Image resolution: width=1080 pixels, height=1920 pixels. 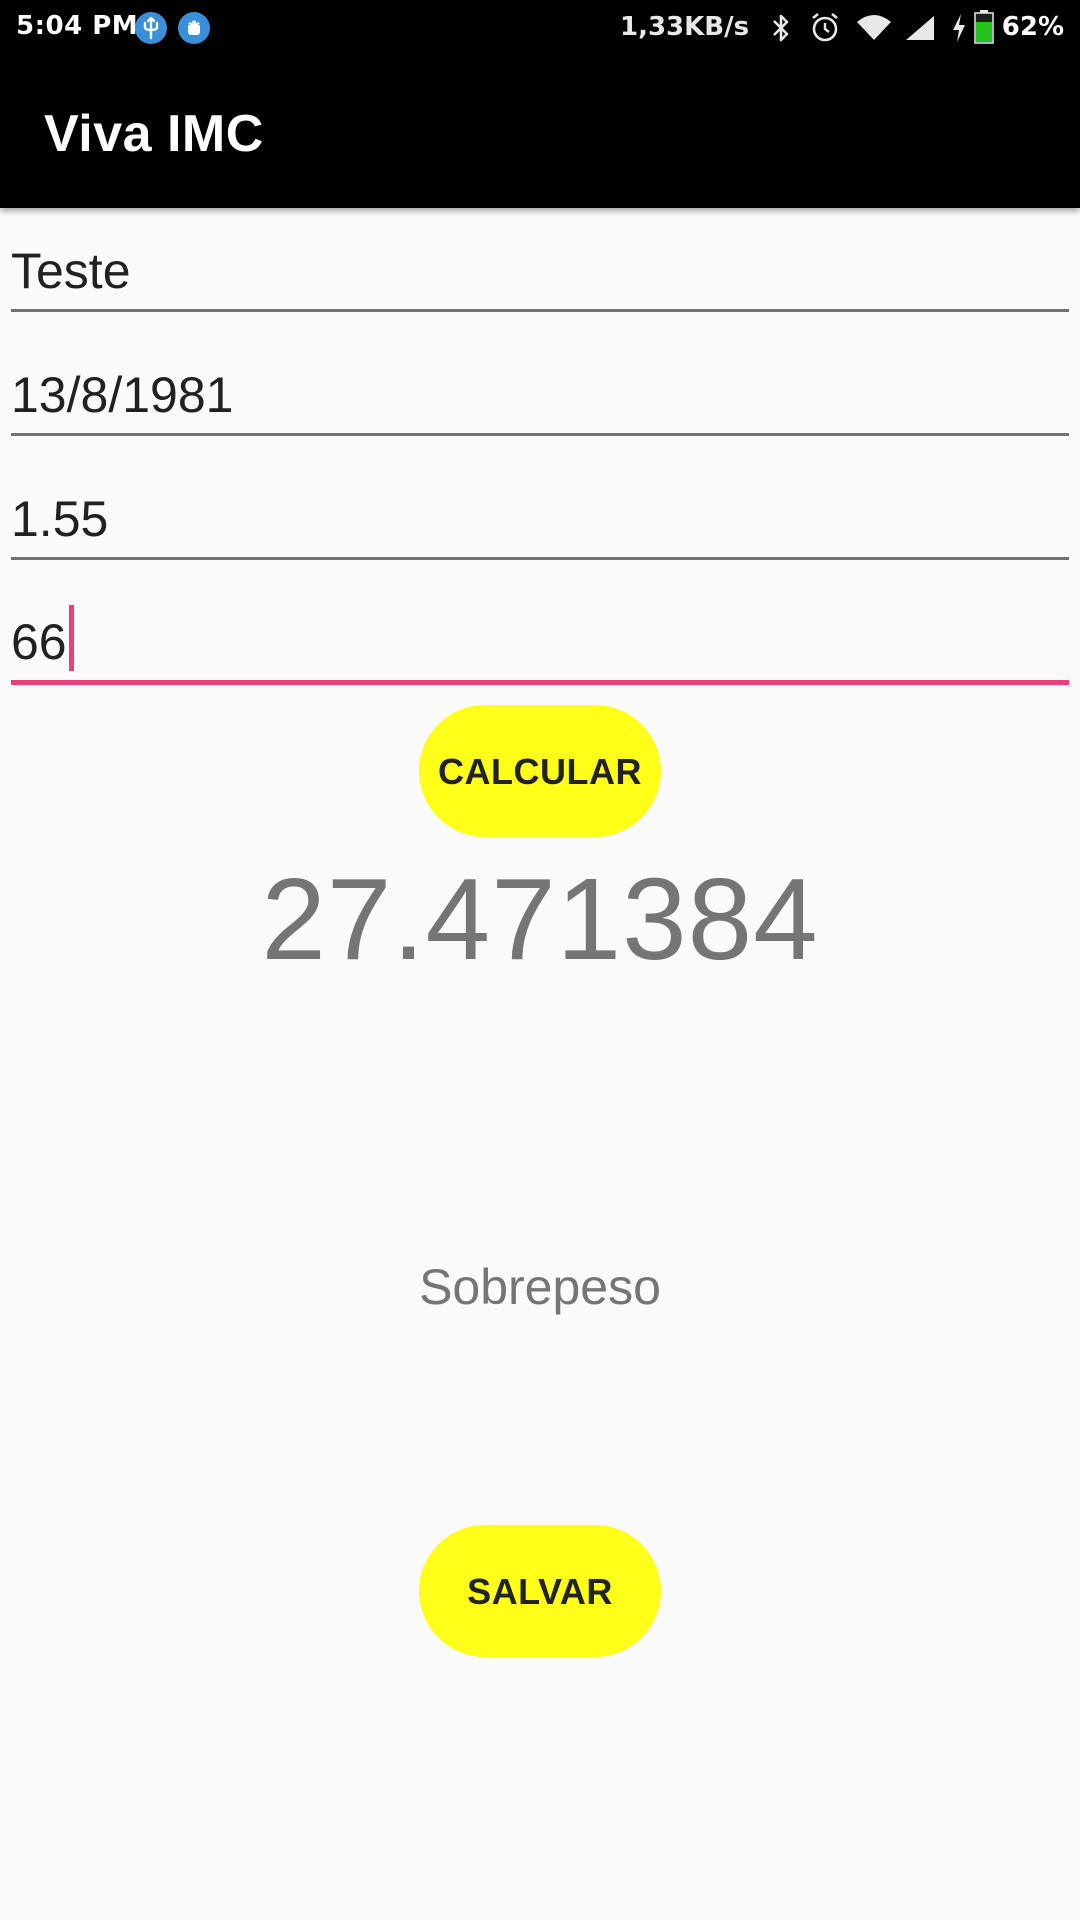 I want to click on name-field-value: Teste, so click(x=71, y=271).